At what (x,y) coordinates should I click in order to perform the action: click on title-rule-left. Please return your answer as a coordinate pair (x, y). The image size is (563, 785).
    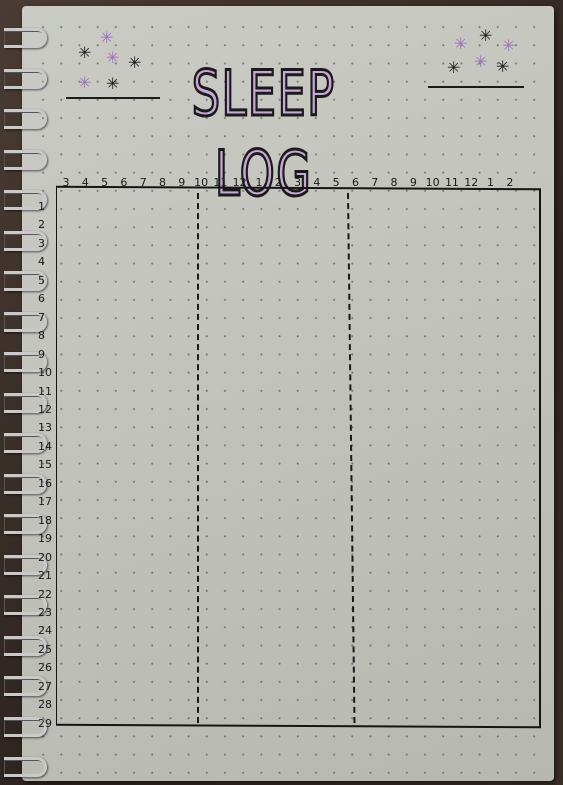
    Looking at the image, I should click on (113, 98).